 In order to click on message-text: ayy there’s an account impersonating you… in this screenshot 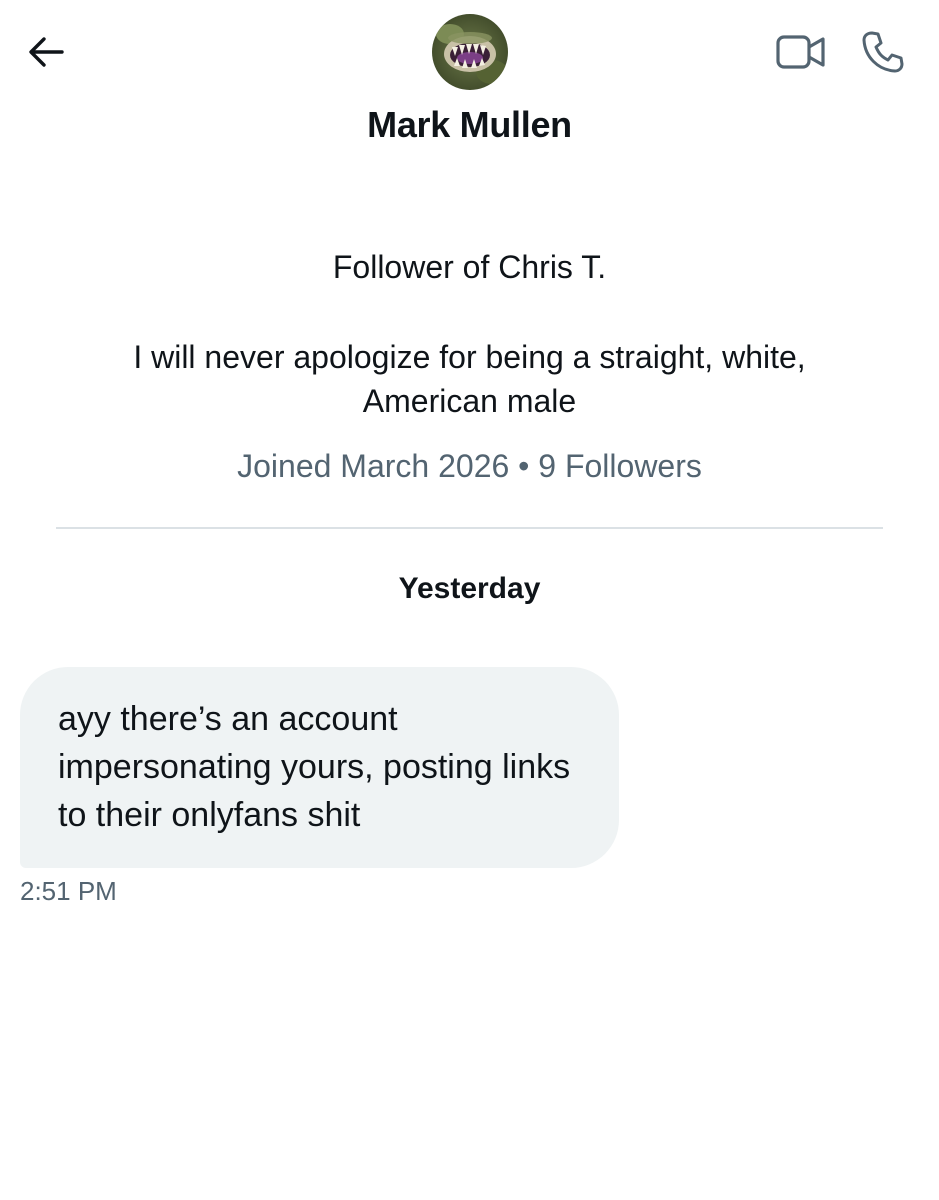, I will do `click(314, 767)`.